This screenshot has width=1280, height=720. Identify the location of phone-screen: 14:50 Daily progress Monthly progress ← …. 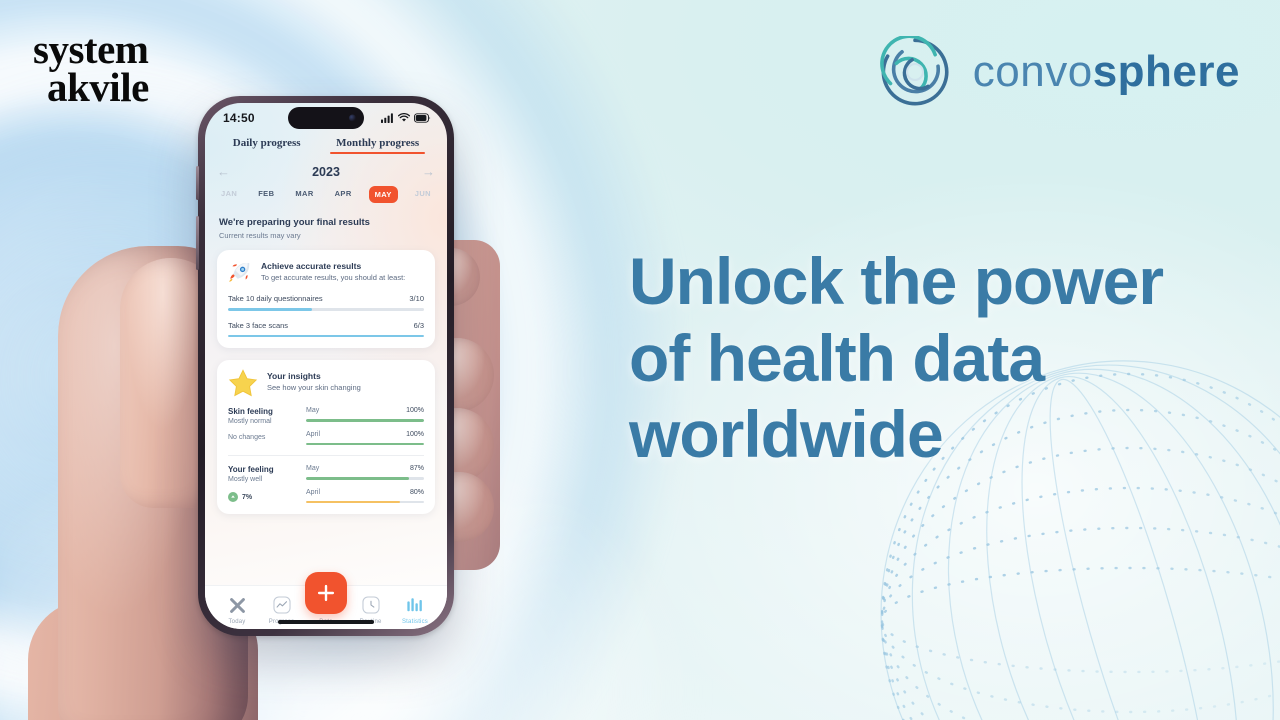
(326, 366).